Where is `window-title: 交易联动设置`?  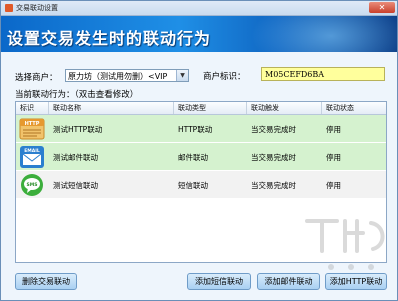
window-title: 交易联动设置 is located at coordinates (37, 8).